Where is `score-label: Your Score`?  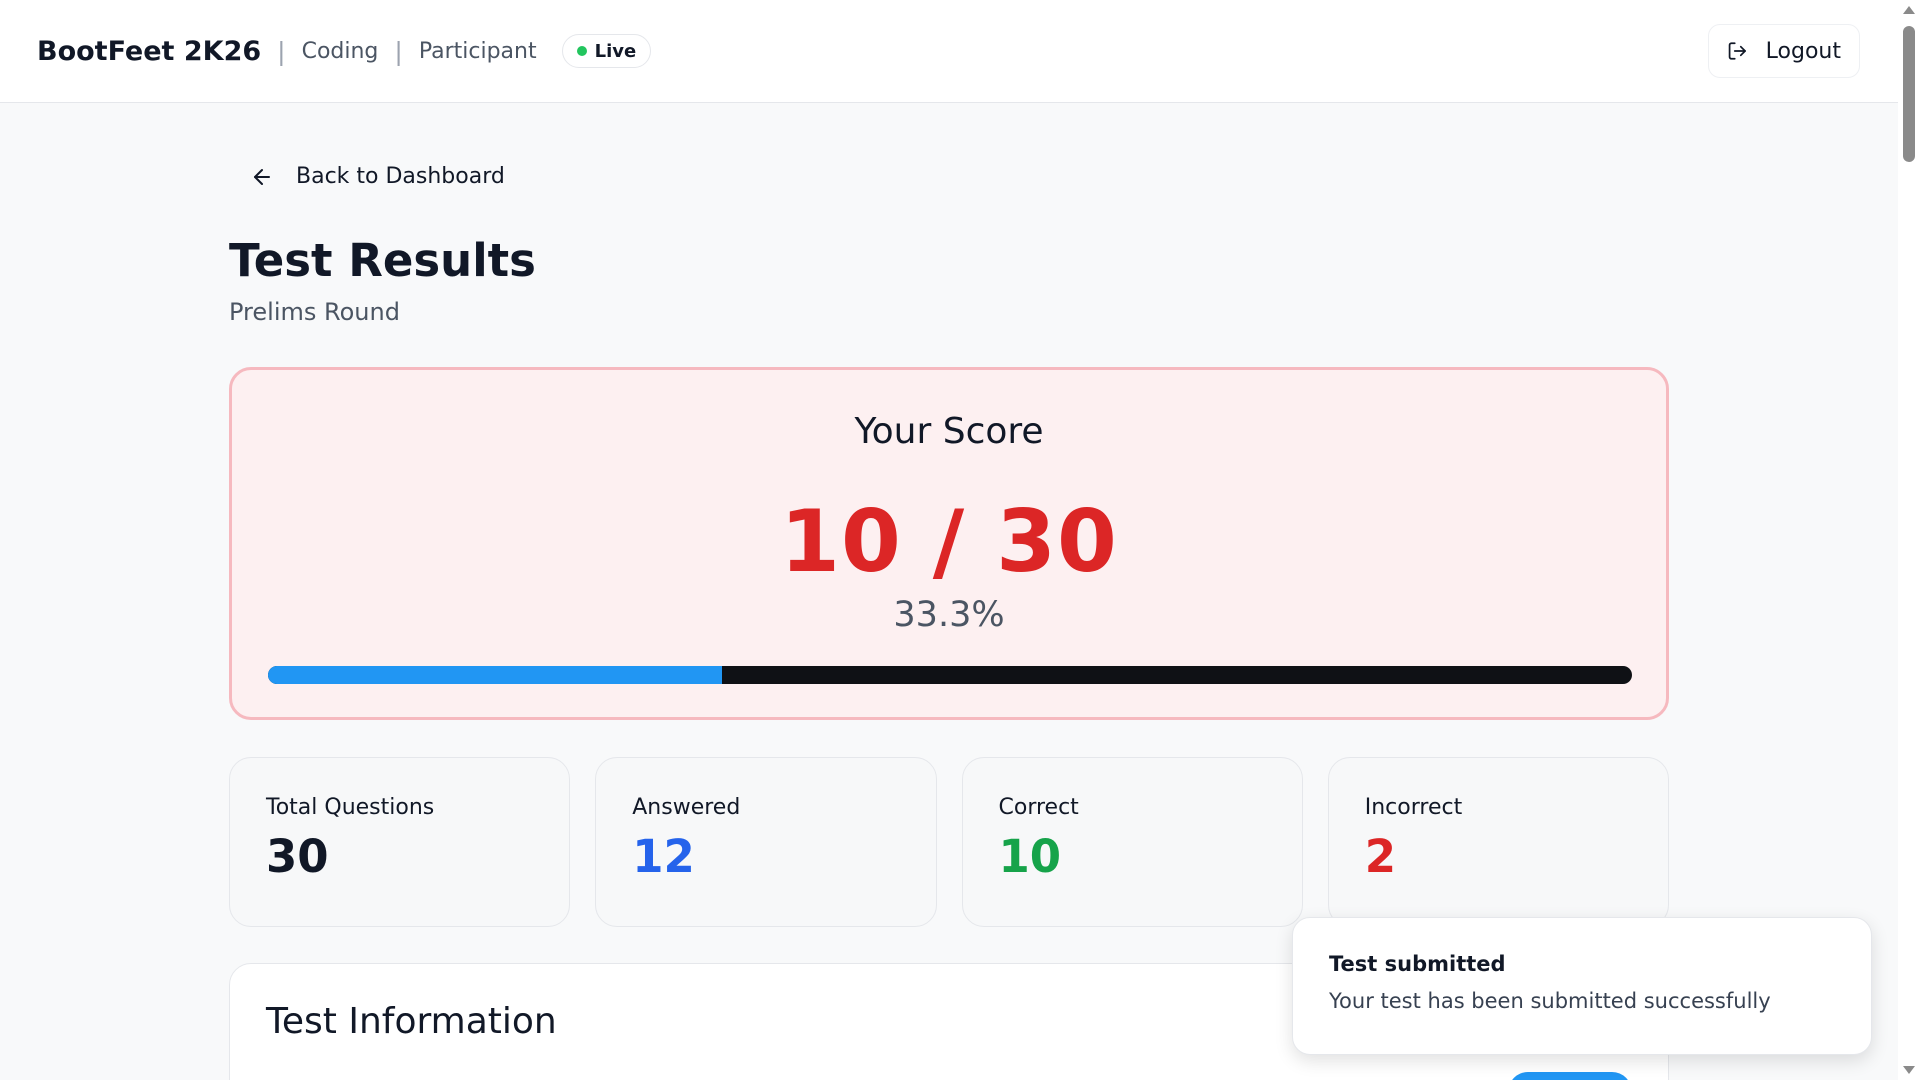 score-label: Your Score is located at coordinates (949, 431).